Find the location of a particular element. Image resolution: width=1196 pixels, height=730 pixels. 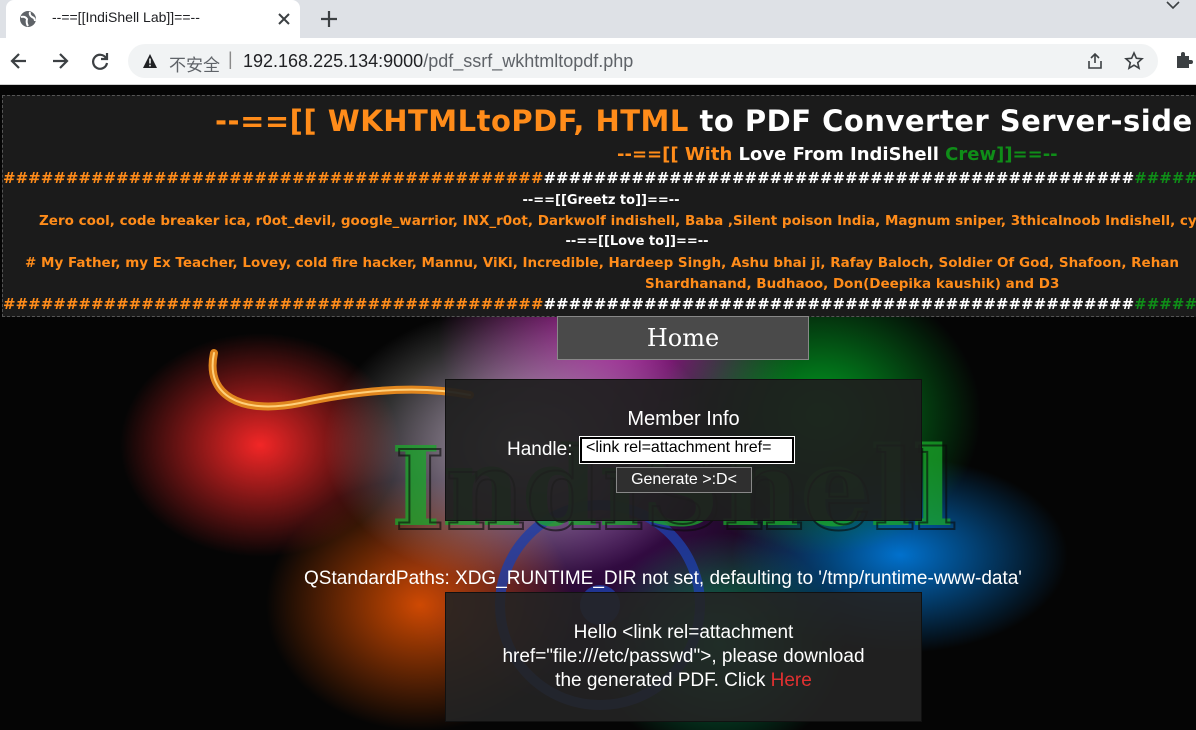

love-heading: --==[[Love to]]==-- is located at coordinates (637, 241).